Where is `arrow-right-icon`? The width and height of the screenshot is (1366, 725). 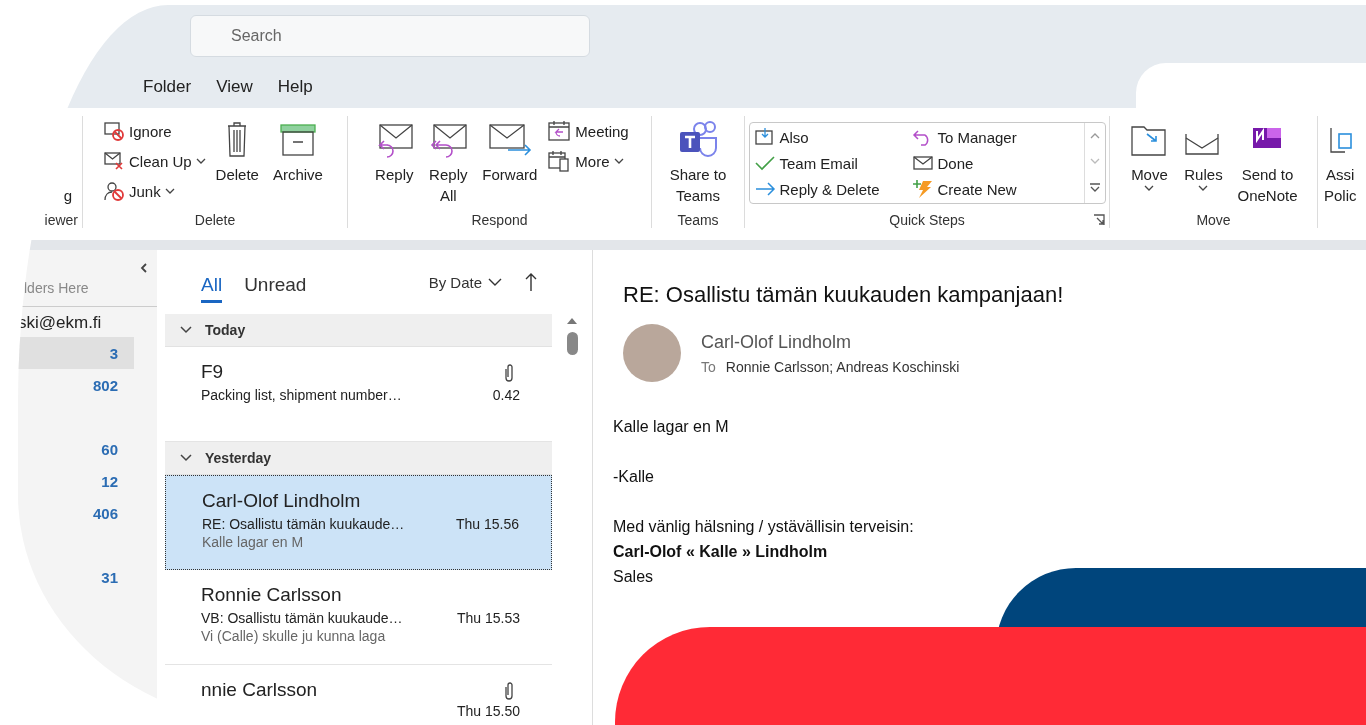
arrow-right-icon is located at coordinates (764, 189).